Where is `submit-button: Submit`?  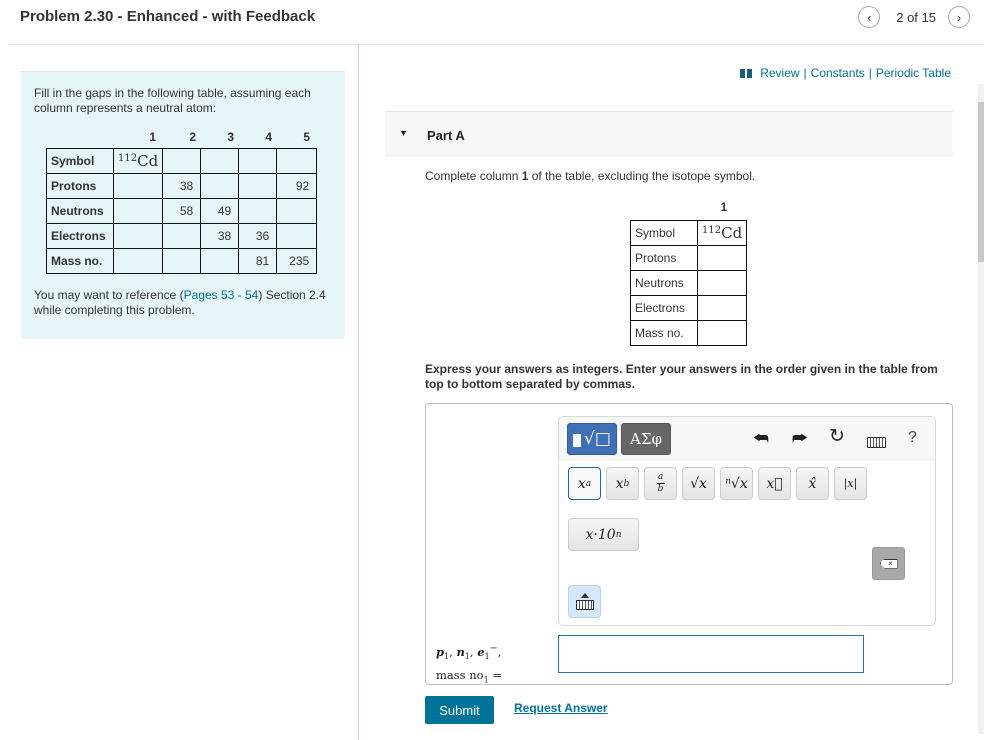 submit-button: Submit is located at coordinates (459, 710).